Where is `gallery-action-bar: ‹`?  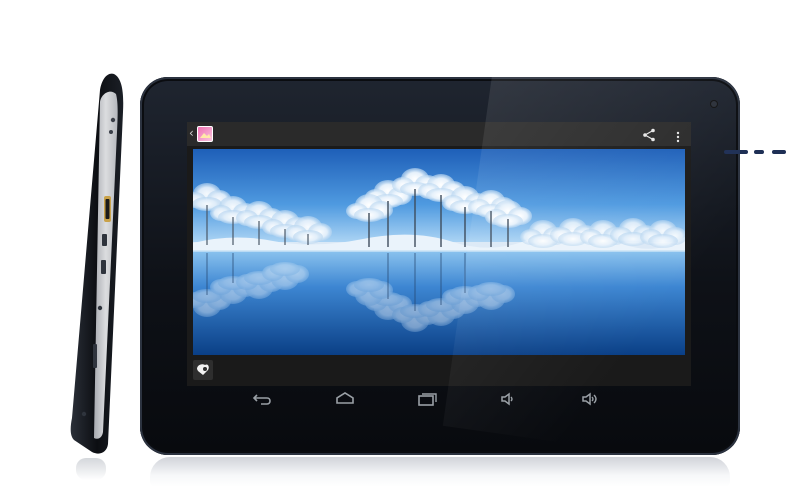 gallery-action-bar: ‹ is located at coordinates (439, 134).